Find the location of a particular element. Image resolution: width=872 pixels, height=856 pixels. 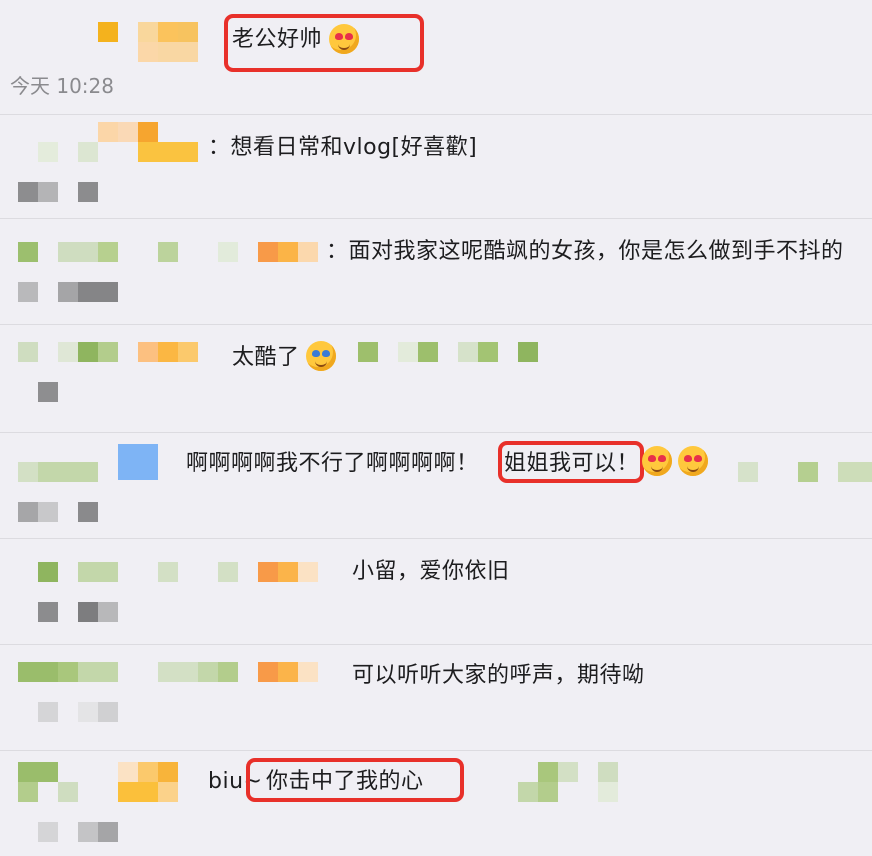

timestamp: 今天 10:28 is located at coordinates (62, 86).